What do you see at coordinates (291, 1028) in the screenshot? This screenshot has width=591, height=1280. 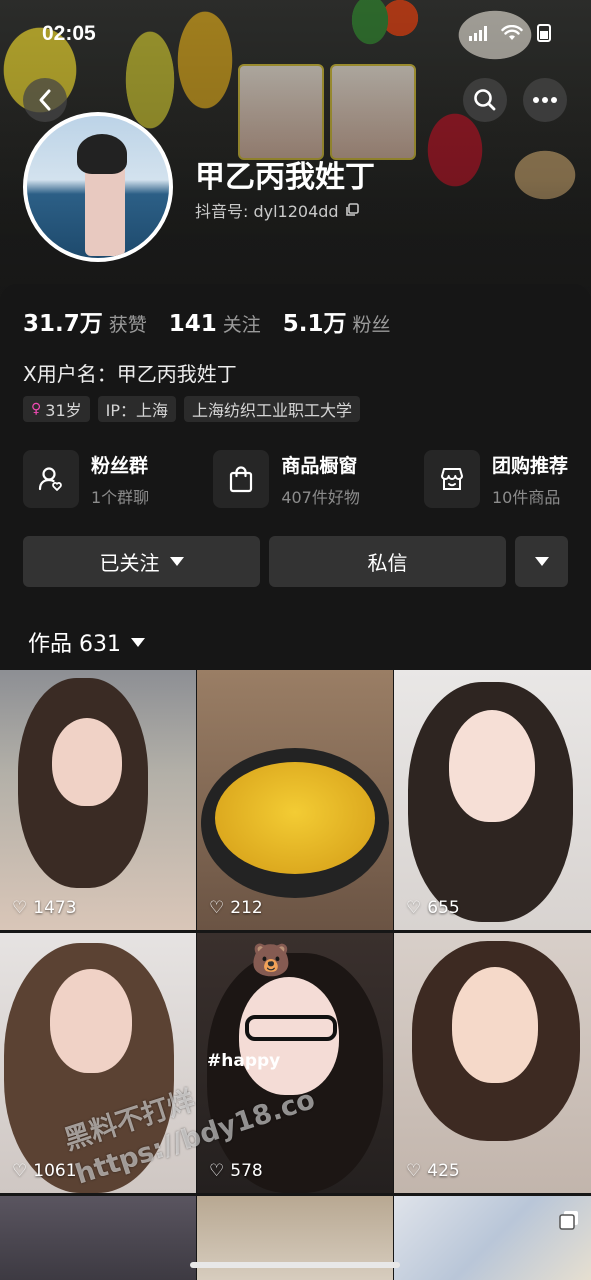 I see `thumb-glasses` at bounding box center [291, 1028].